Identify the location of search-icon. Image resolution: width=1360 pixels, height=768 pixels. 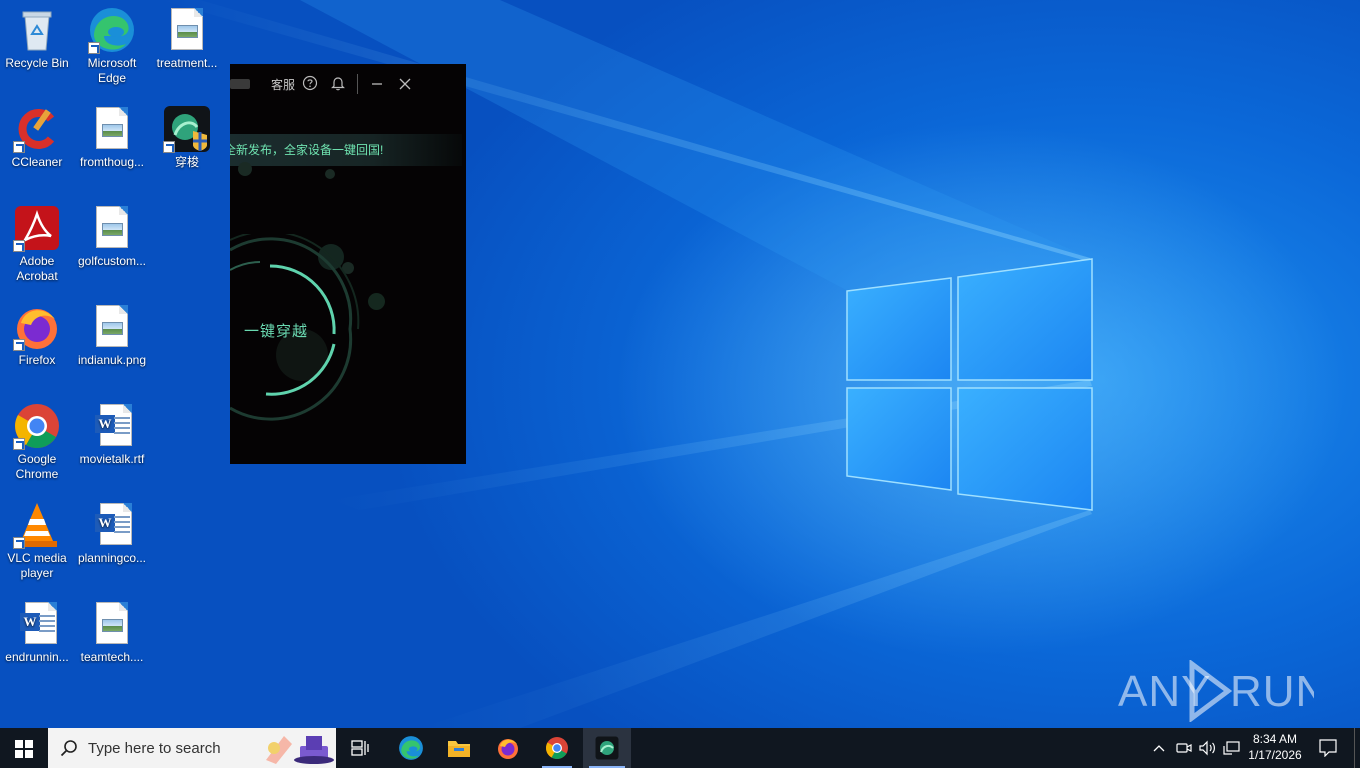
(68, 748).